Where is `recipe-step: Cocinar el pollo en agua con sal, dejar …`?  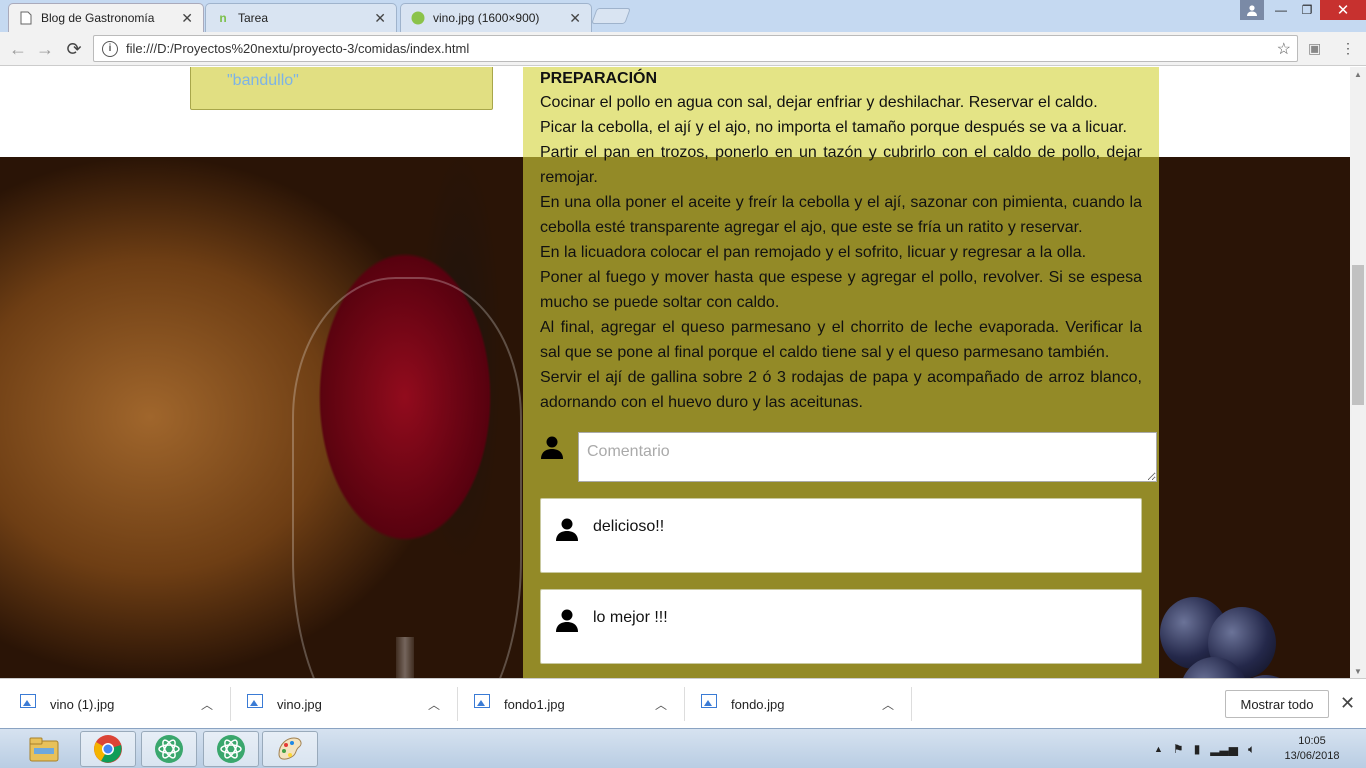 recipe-step: Cocinar el pollo en agua con sal, dejar … is located at coordinates (819, 102).